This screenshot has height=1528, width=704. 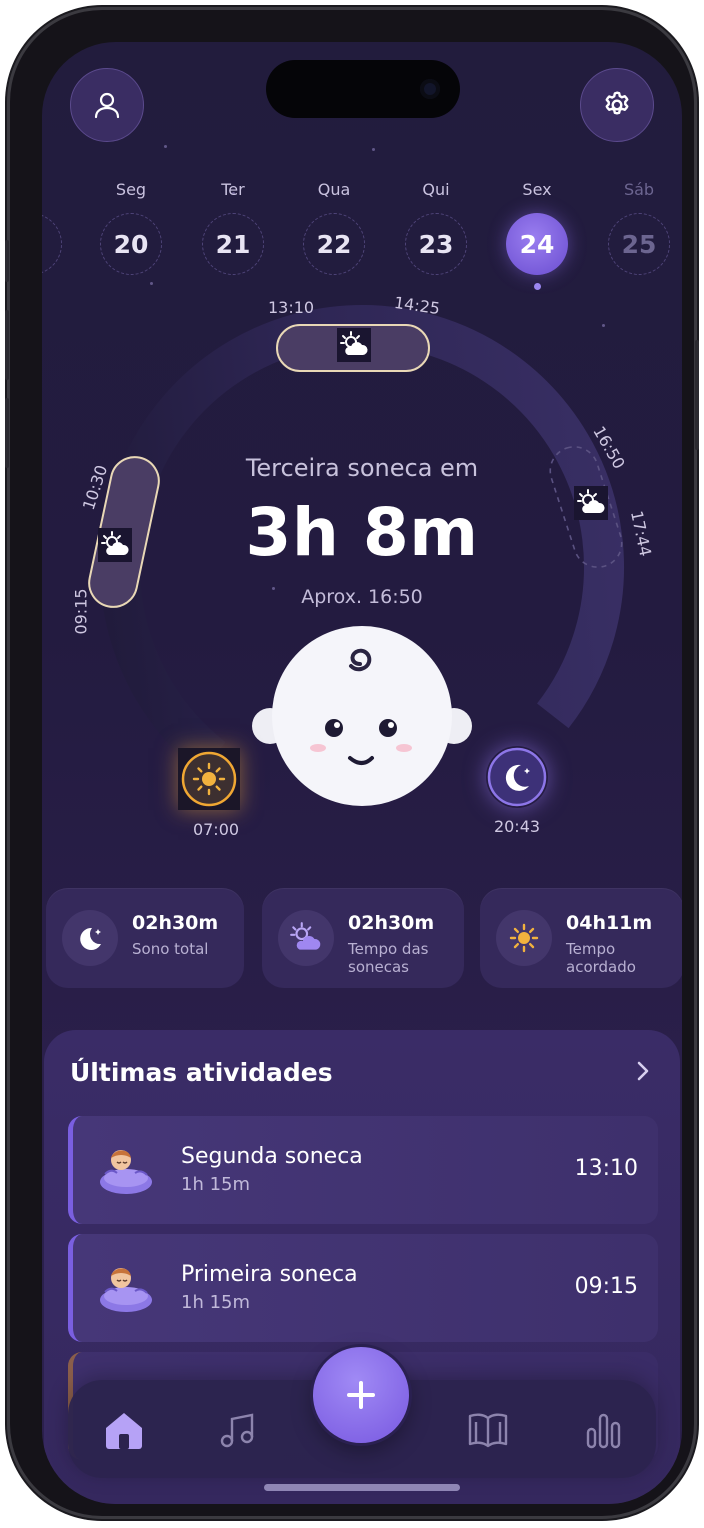 What do you see at coordinates (81, 611) in the screenshot?
I see `nap-1-start-label: 09:15` at bounding box center [81, 611].